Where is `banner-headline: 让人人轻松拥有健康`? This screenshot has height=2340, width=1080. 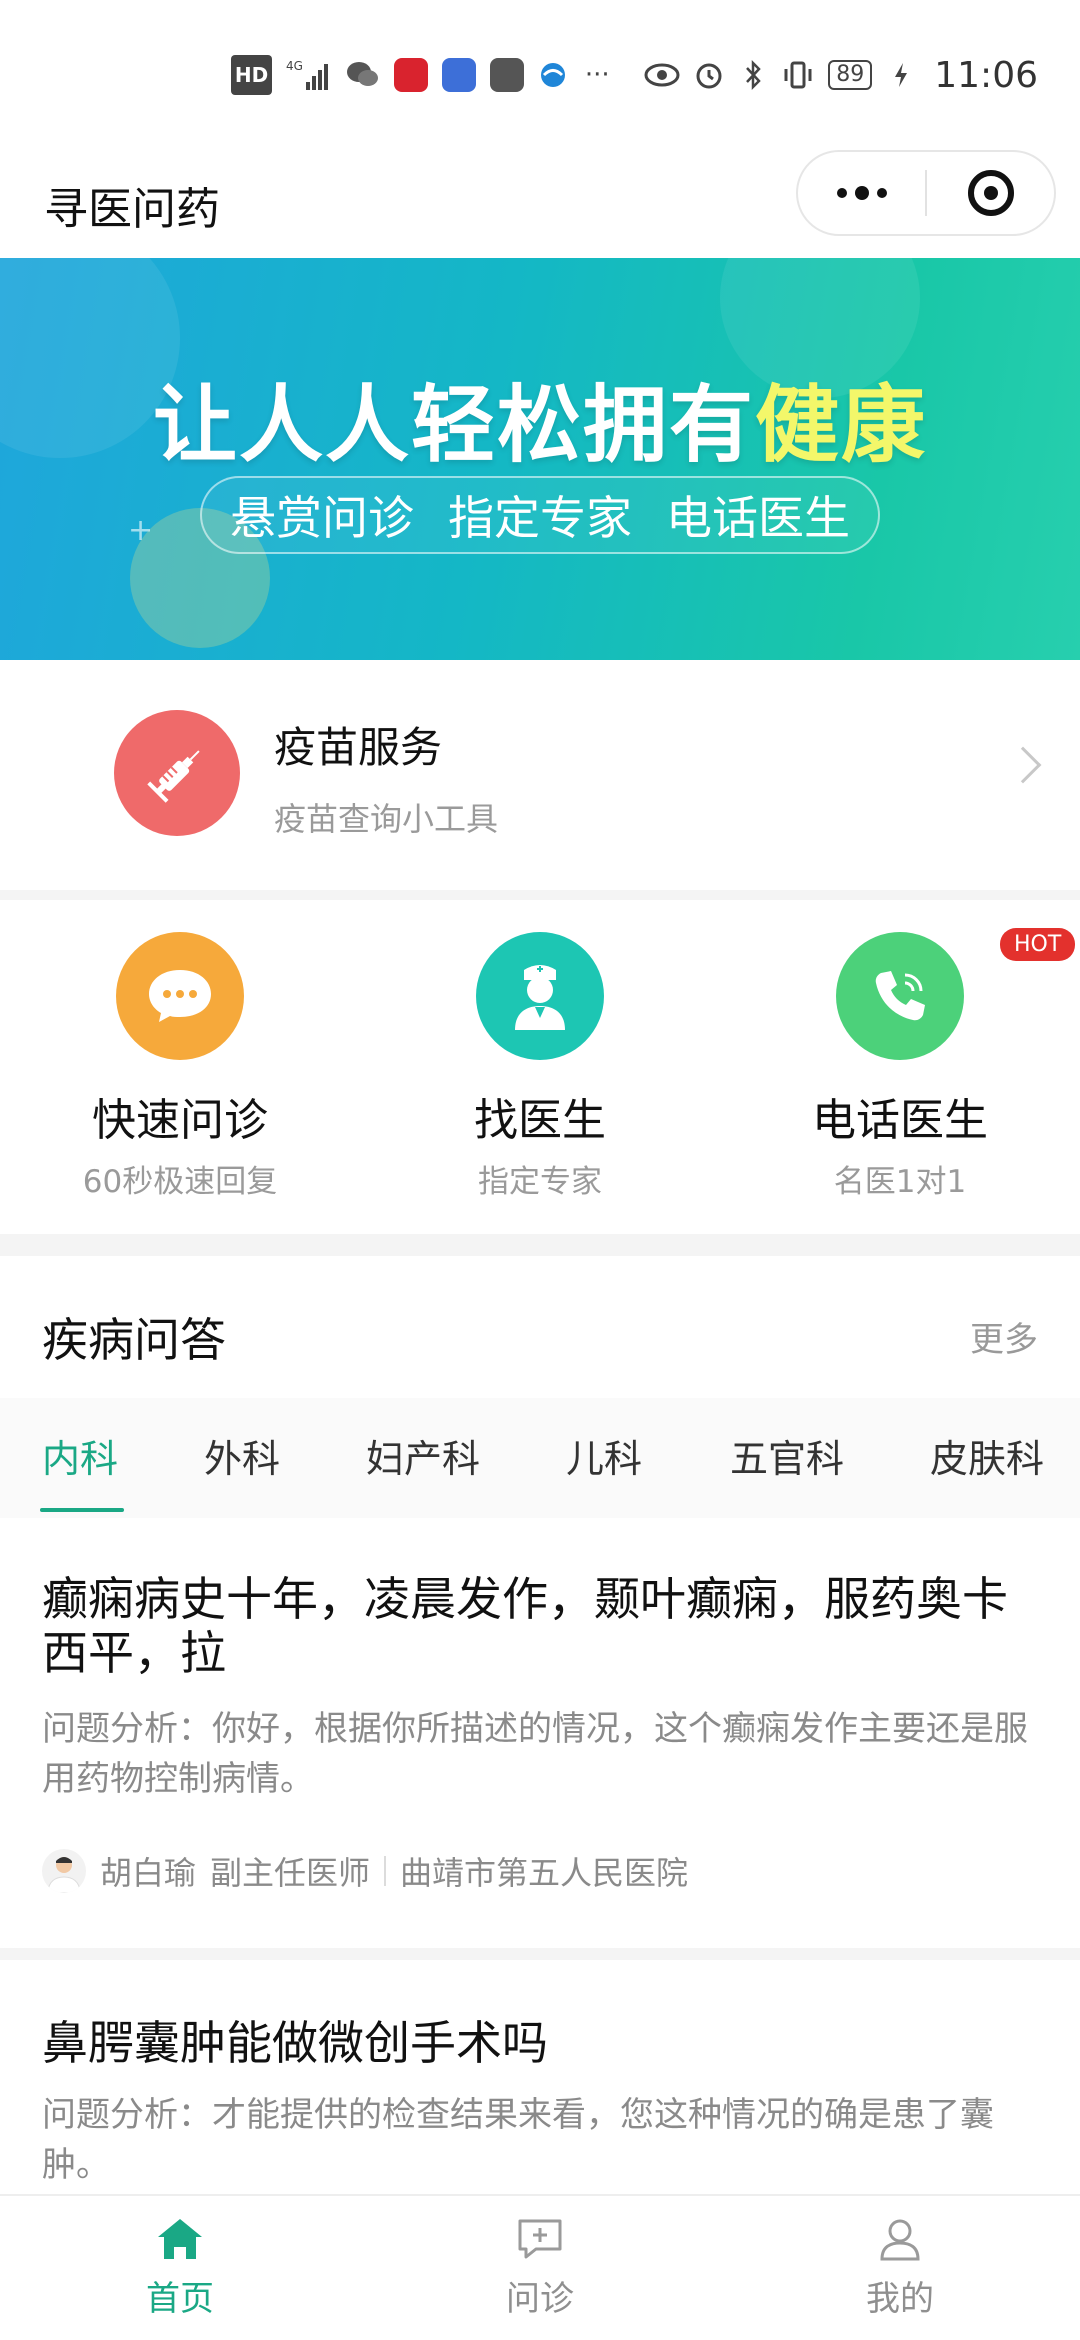 banner-headline: 让人人轻松拥有健康 is located at coordinates (540, 418).